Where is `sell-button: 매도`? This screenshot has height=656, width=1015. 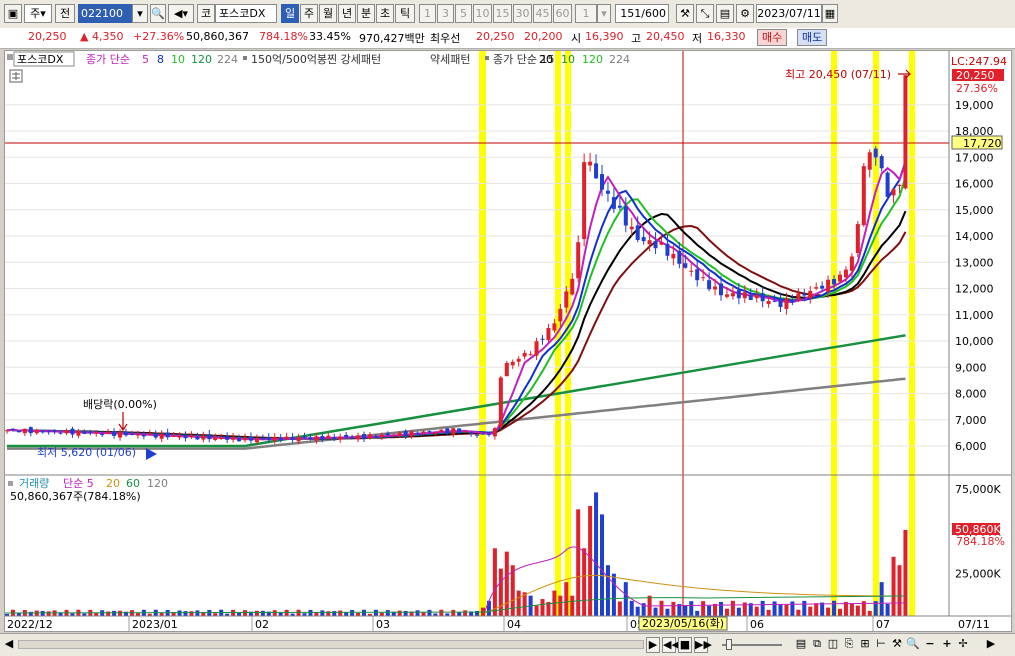 sell-button: 매도 is located at coordinates (812, 37).